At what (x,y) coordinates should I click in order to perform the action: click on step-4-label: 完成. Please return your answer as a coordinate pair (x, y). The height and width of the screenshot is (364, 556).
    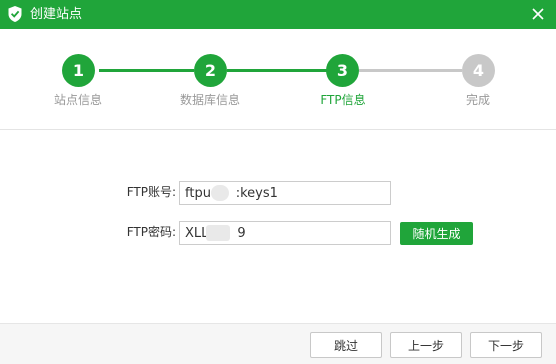
    Looking at the image, I should click on (477, 100).